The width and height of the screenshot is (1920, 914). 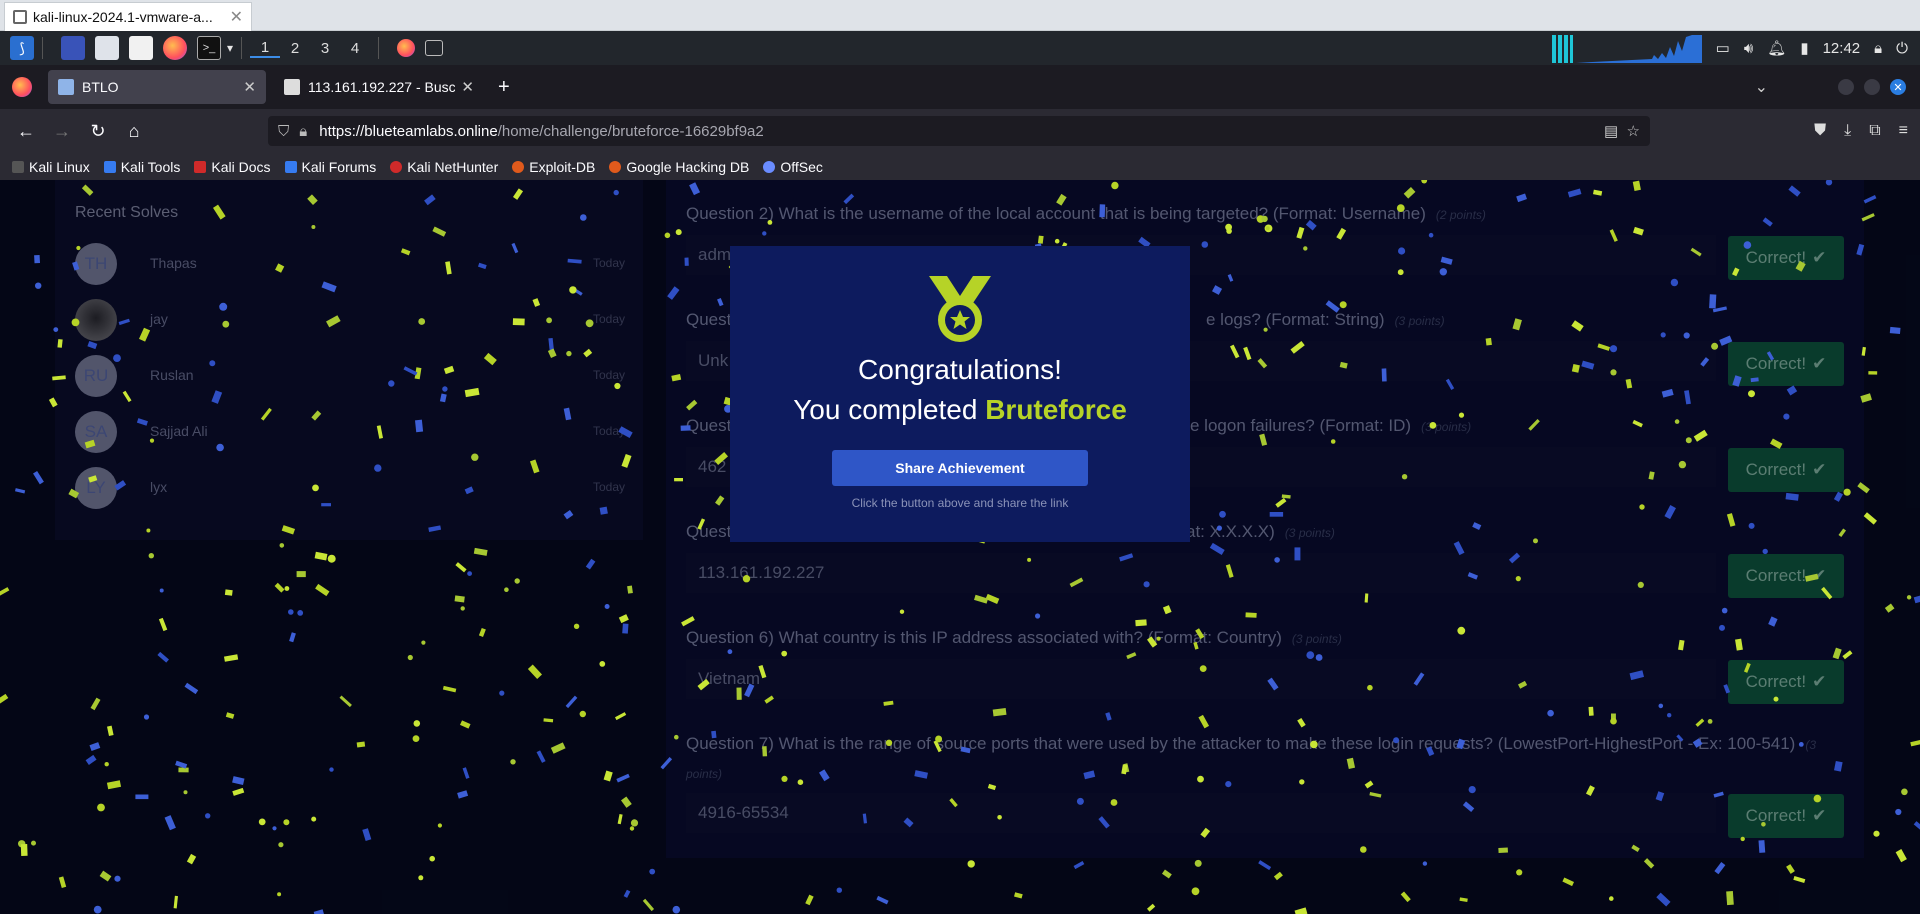 What do you see at coordinates (960, 309) in the screenshot?
I see `medal-icon` at bounding box center [960, 309].